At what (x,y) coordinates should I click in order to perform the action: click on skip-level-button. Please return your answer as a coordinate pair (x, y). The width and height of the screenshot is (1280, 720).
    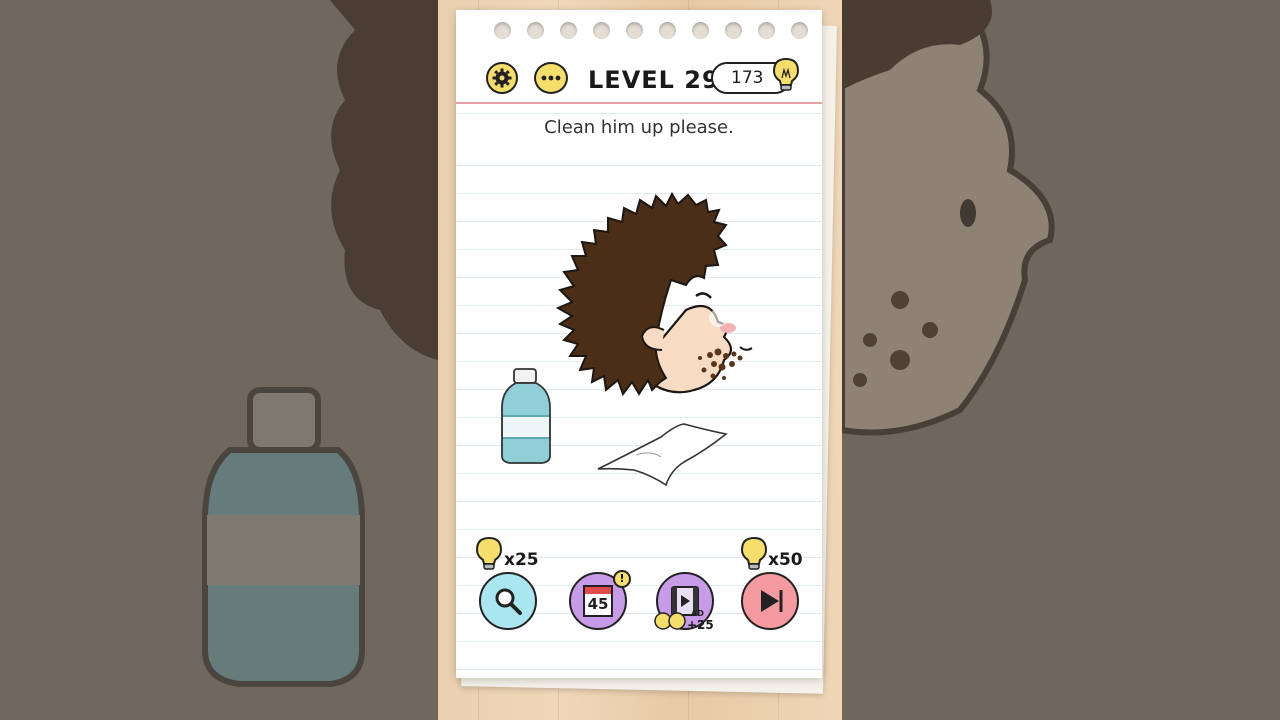
    Looking at the image, I should click on (770, 601).